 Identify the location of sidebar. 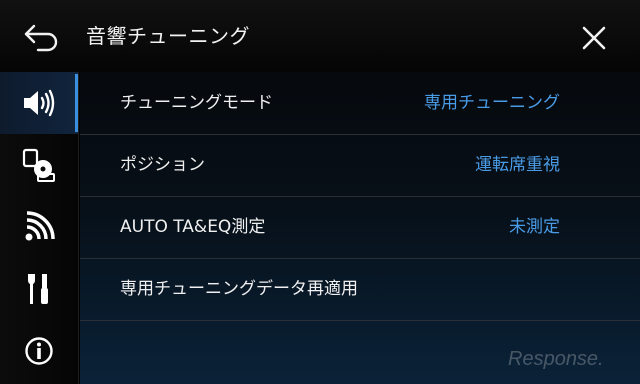
(39, 228).